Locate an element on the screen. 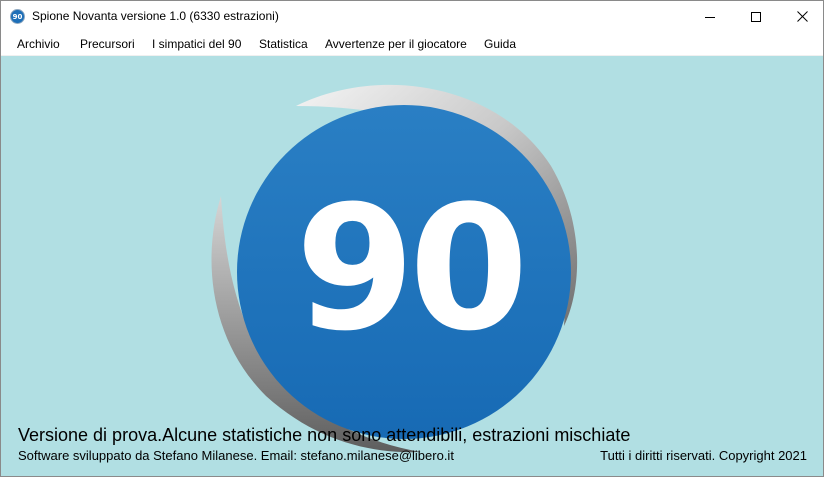  maximize-icon is located at coordinates (756, 16).